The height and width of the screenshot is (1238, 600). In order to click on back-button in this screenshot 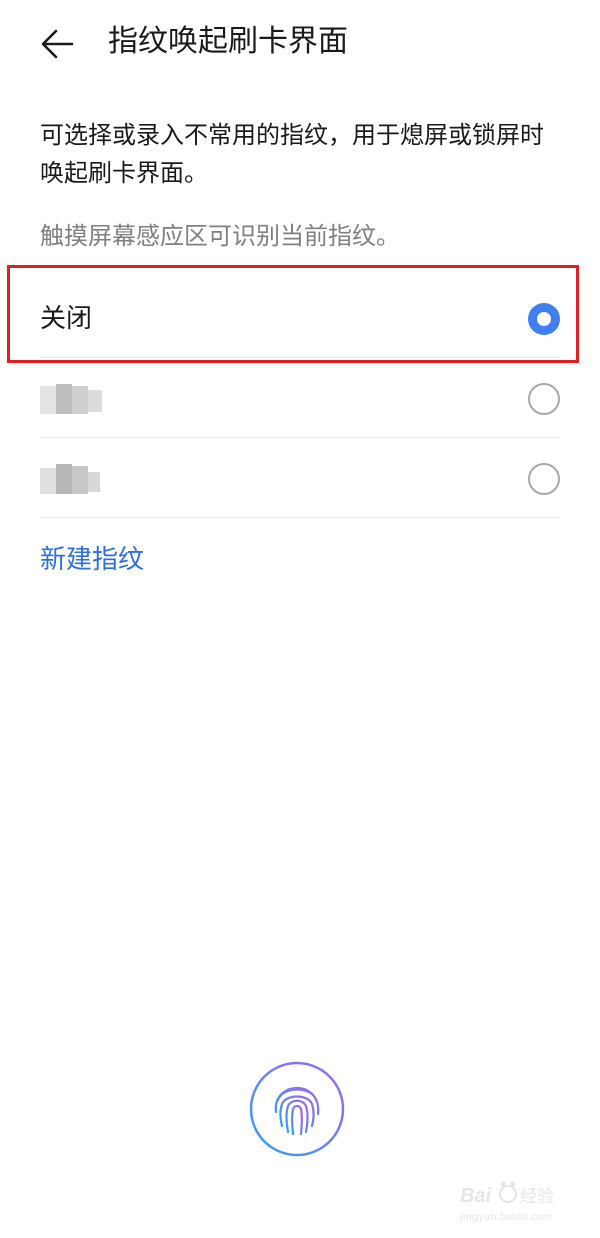, I will do `click(58, 44)`.